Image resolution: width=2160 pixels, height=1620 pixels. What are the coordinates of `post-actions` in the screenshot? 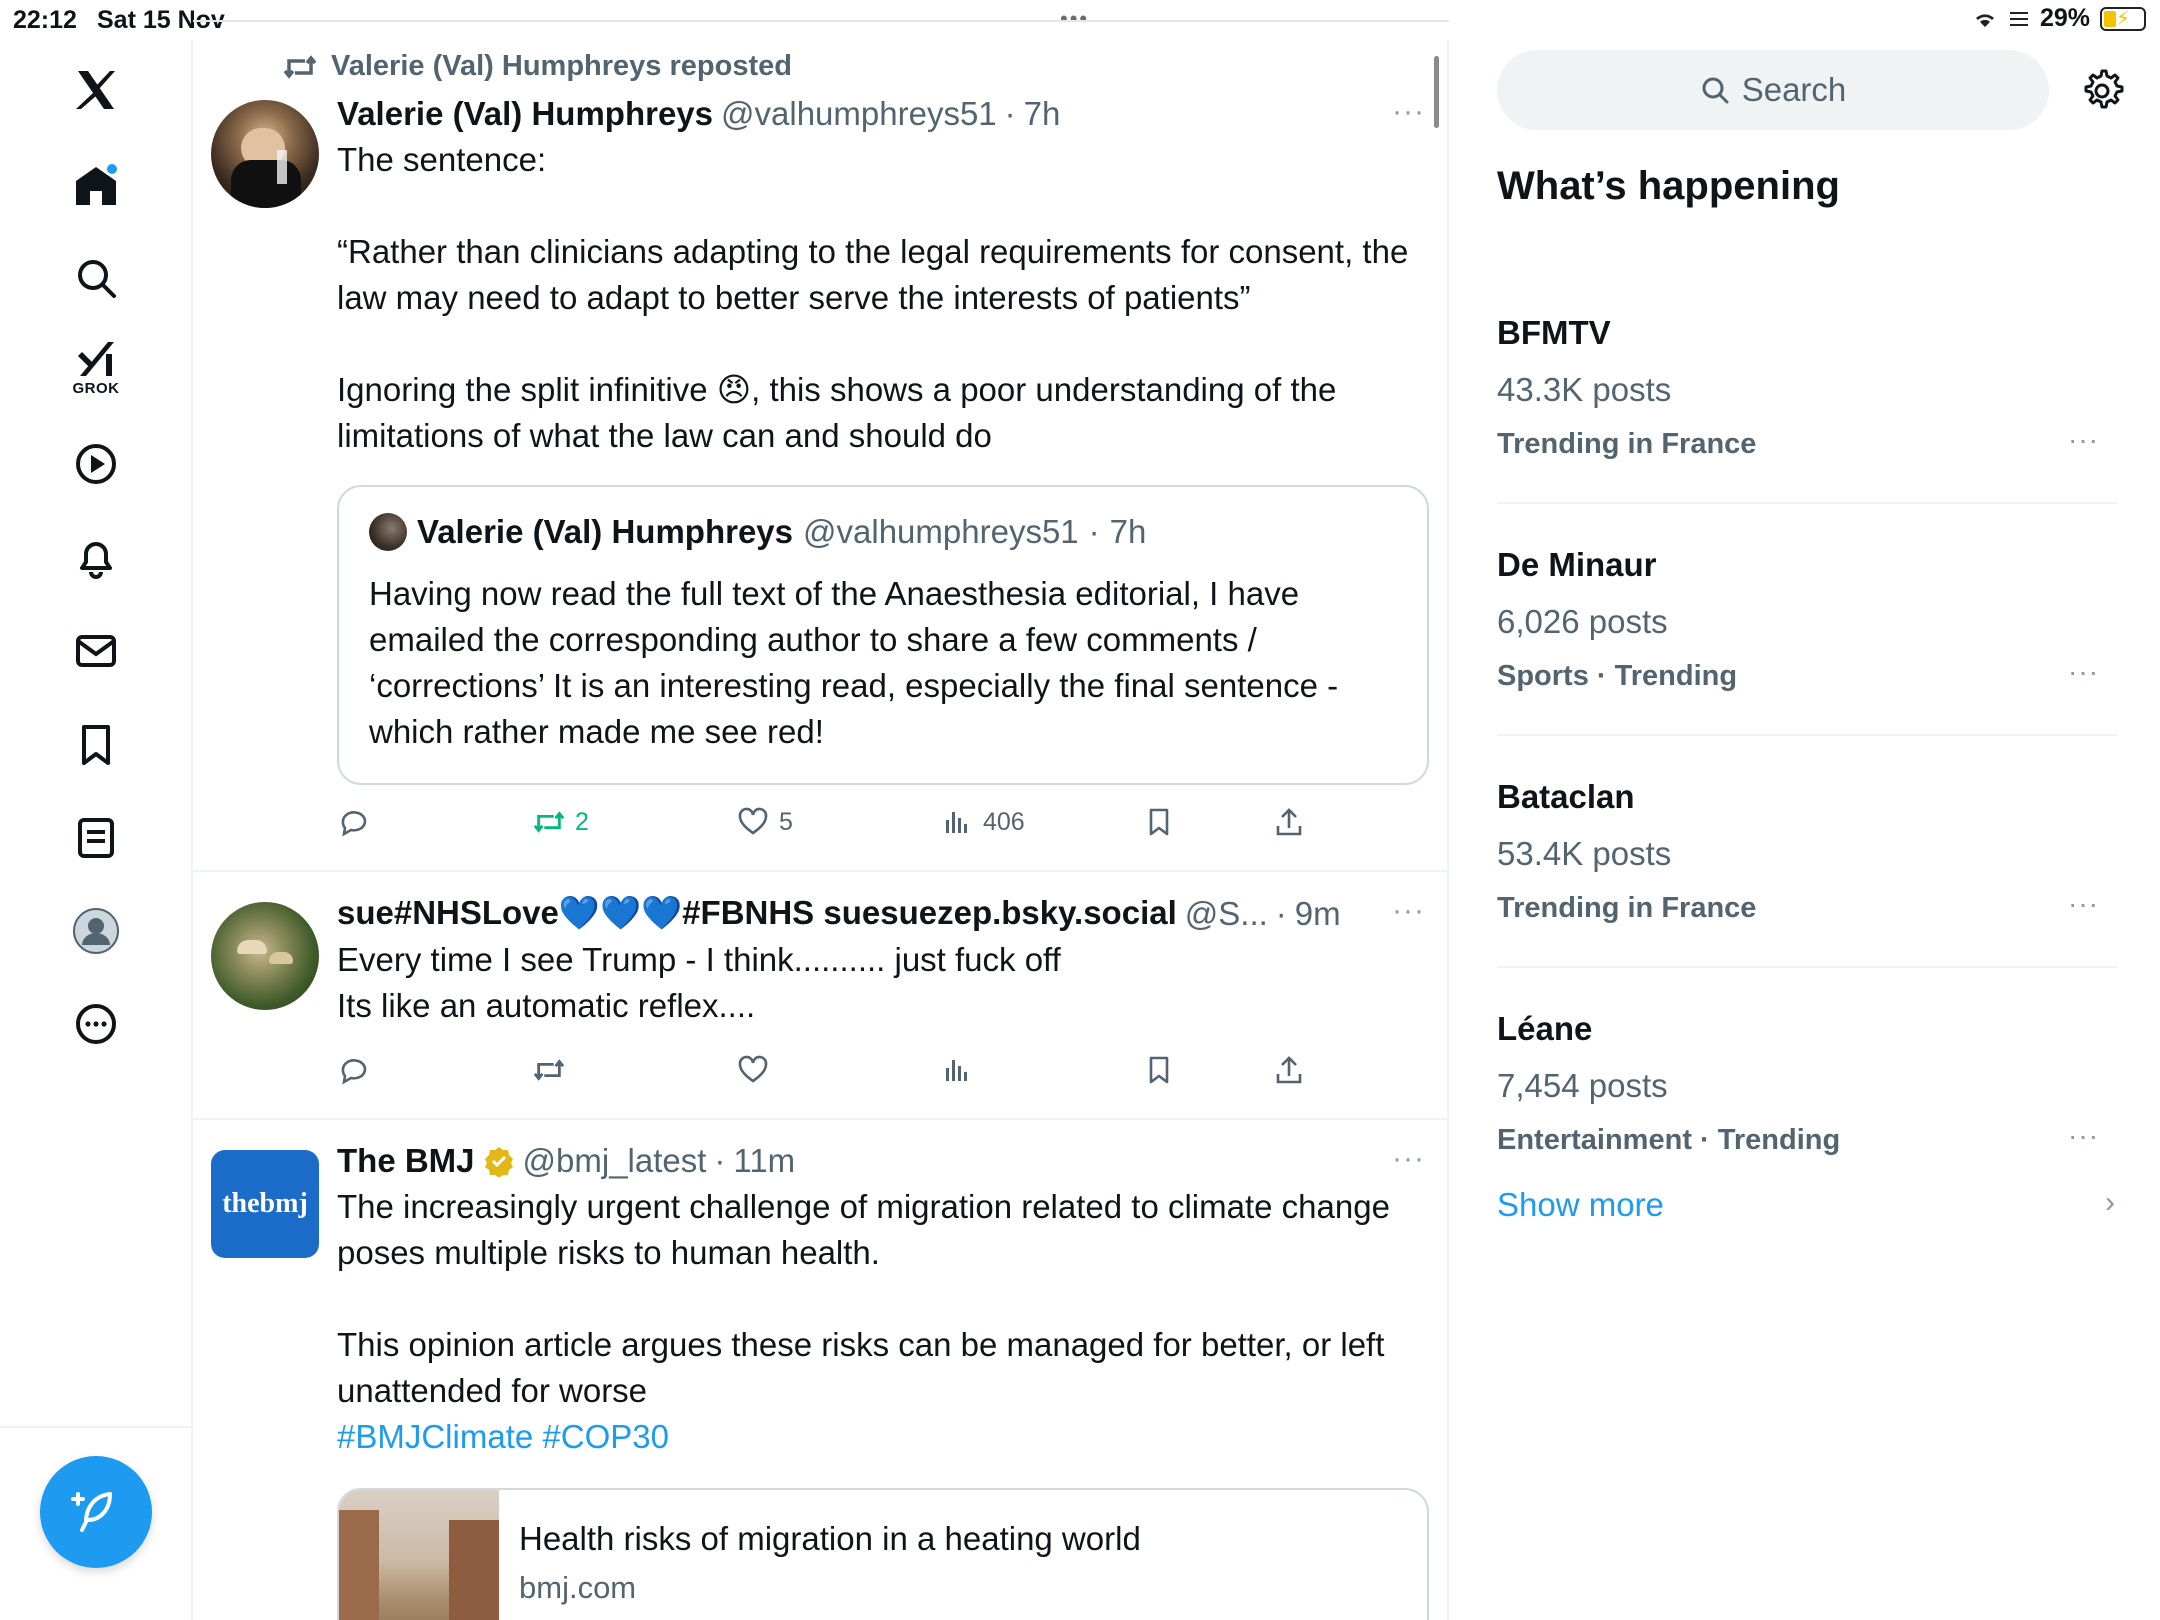 It's located at (837, 1074).